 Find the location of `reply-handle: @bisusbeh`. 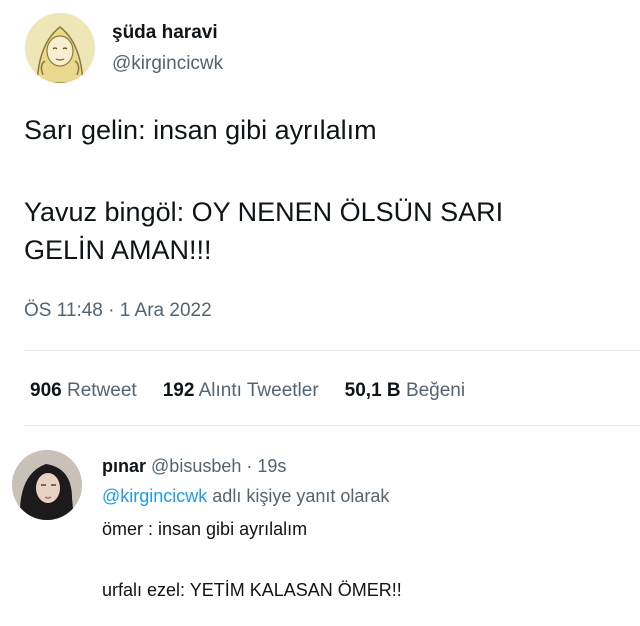

reply-handle: @bisusbeh is located at coordinates (196, 466).